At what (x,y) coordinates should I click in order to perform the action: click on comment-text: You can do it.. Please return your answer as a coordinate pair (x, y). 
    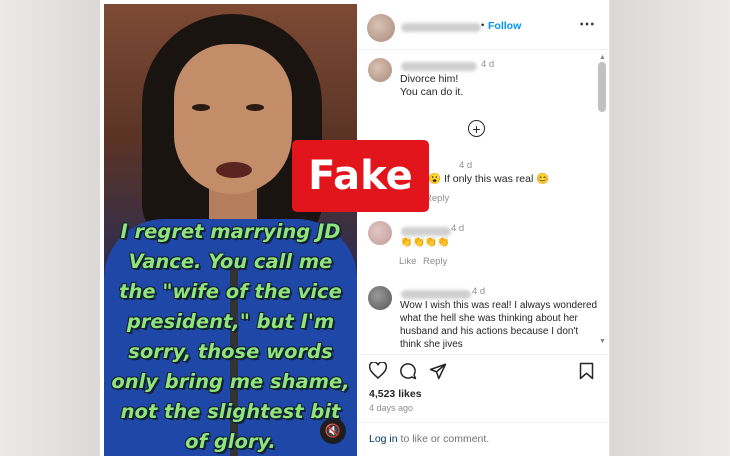
    Looking at the image, I should click on (432, 92).